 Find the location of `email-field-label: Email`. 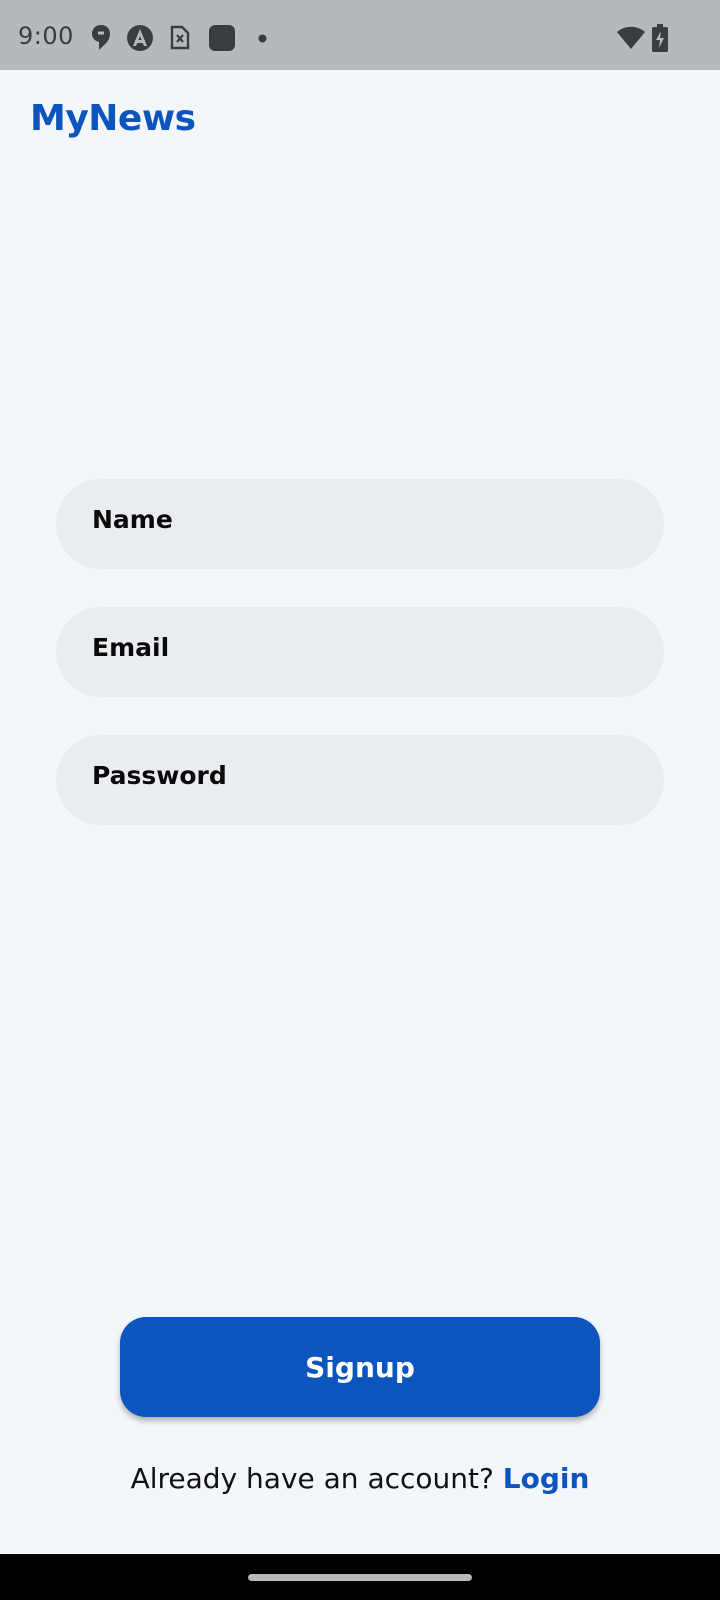

email-field-label: Email is located at coordinates (131, 647).